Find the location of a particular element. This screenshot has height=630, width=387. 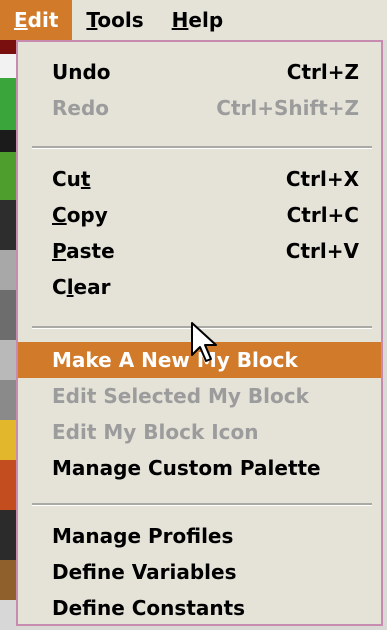

clear-label-mnemonic: l is located at coordinates (70, 287).